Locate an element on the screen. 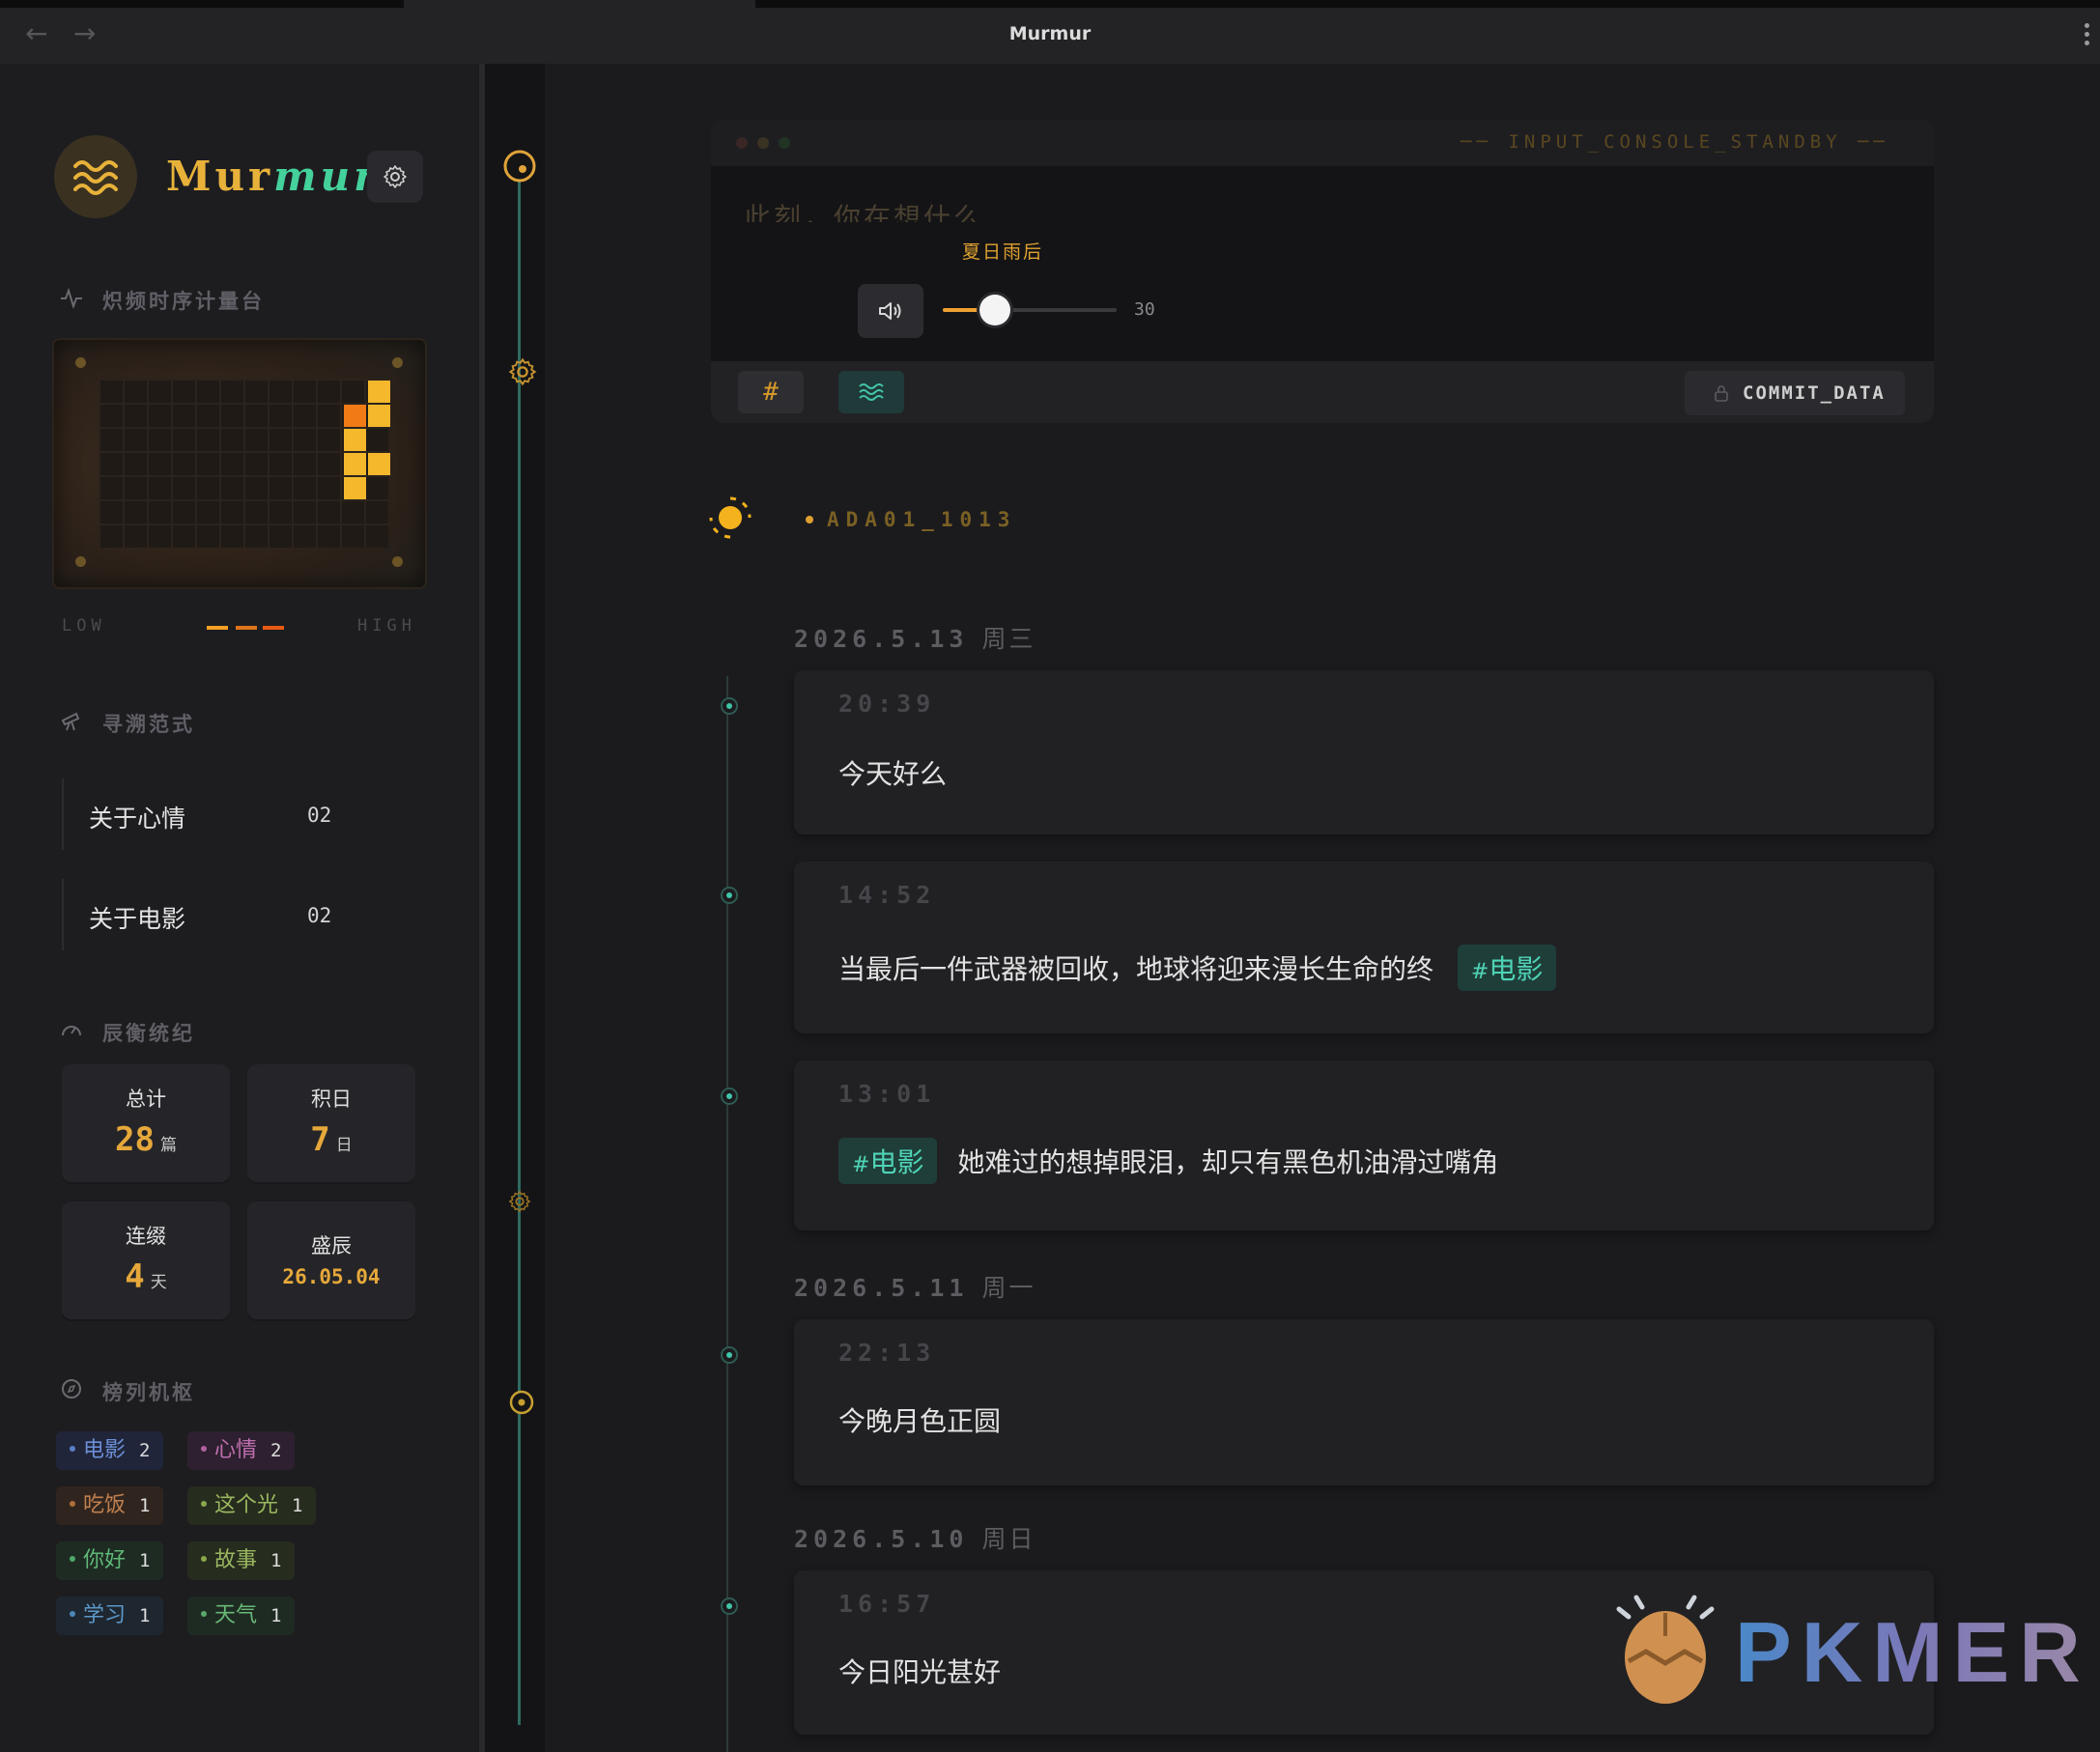 This screenshot has width=2100, height=1752. volume-knob is located at coordinates (994, 310).